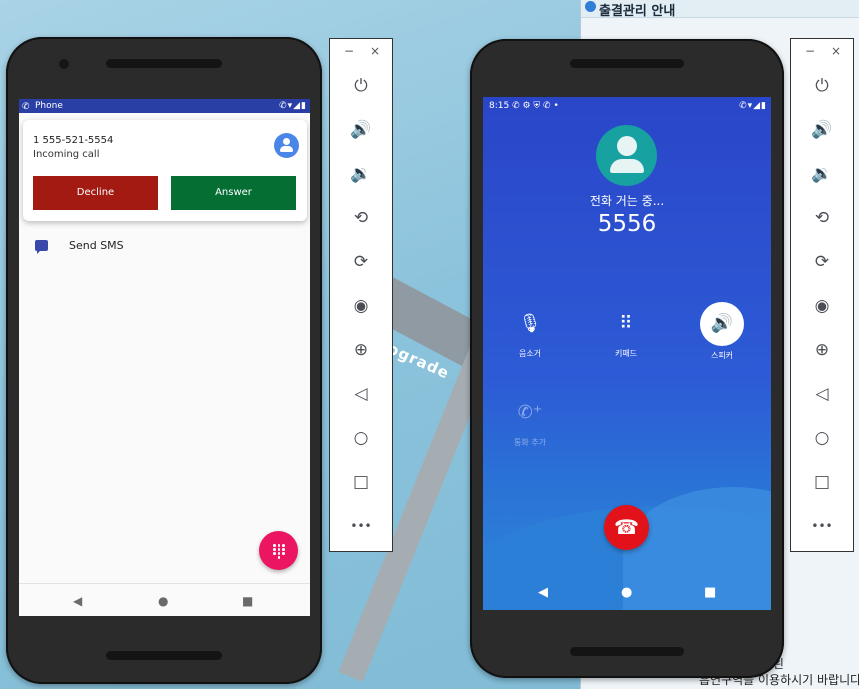 This screenshot has width=859, height=689. I want to click on mute-button: 🎙 음소거, so click(530, 334).